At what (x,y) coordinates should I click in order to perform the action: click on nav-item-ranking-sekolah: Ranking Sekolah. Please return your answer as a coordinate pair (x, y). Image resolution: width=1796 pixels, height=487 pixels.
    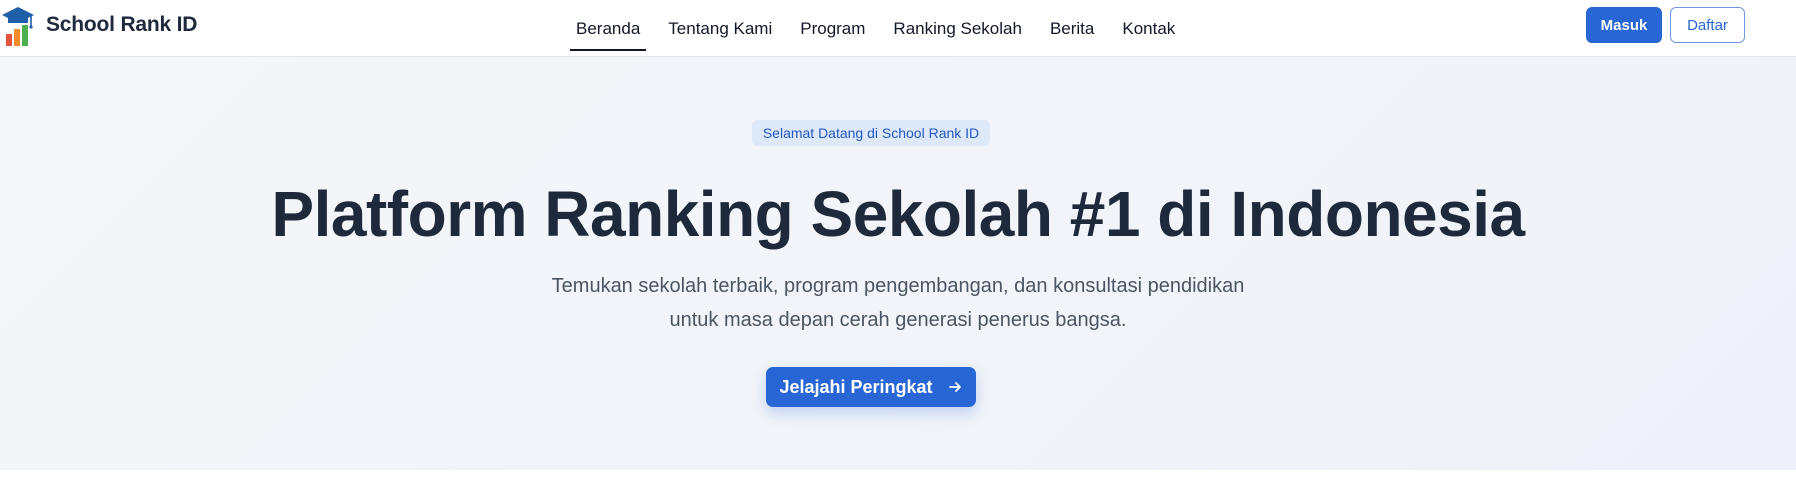
    Looking at the image, I should click on (957, 29).